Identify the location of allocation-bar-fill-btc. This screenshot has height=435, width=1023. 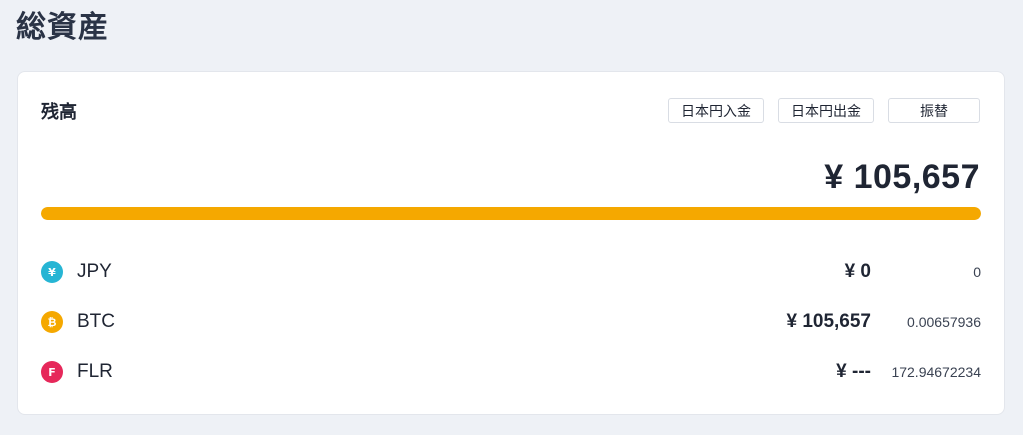
(511, 213).